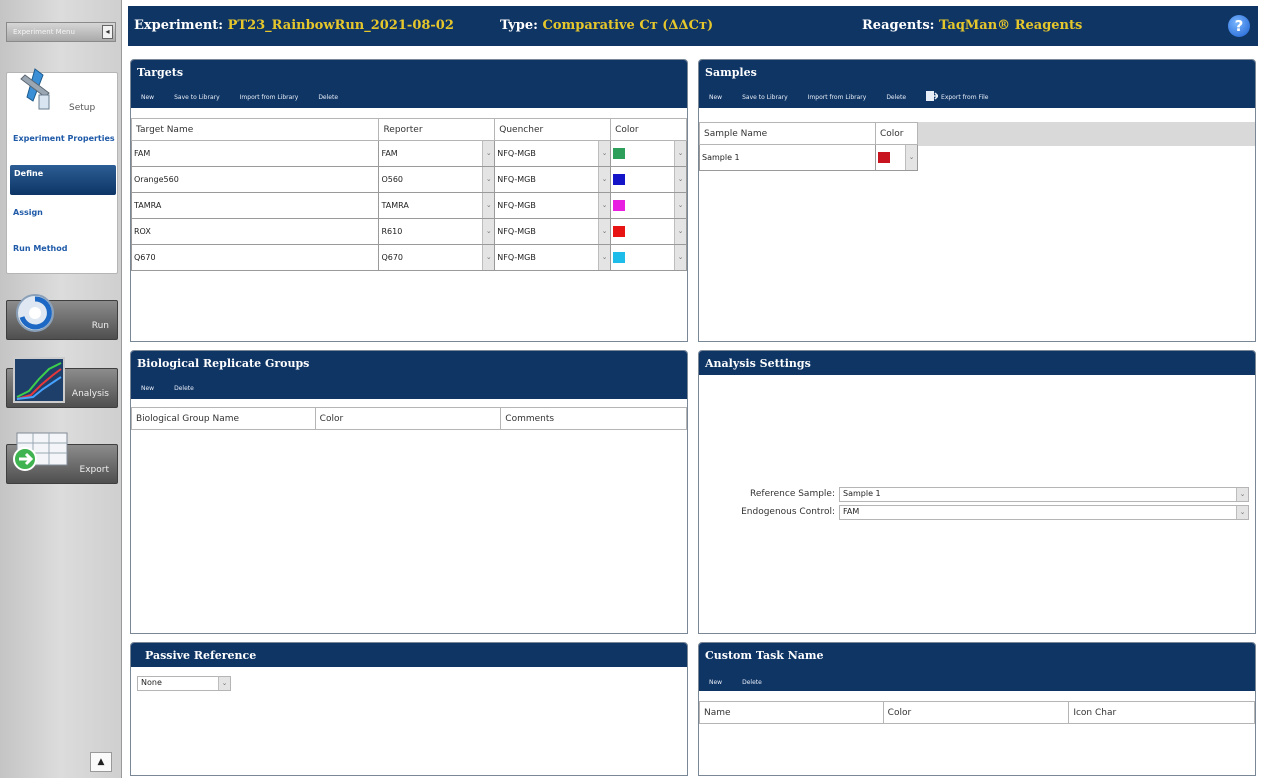 The width and height of the screenshot is (1268, 778). What do you see at coordinates (408, 418) in the screenshot?
I see `col-bio-group-color: Color` at bounding box center [408, 418].